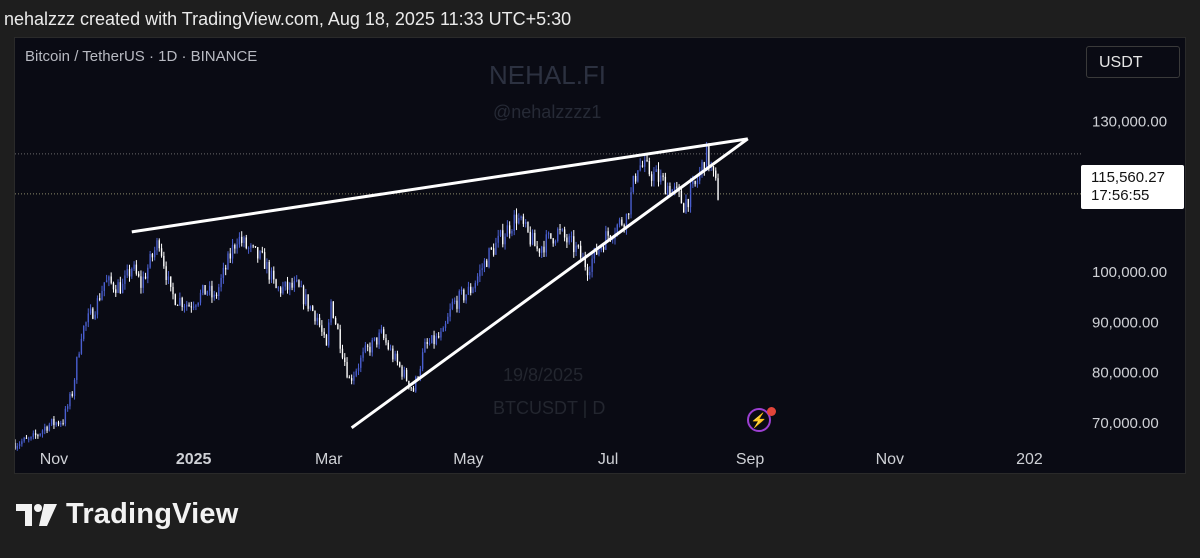 This screenshot has height=558, width=1200. Describe the element at coordinates (608, 459) in the screenshot. I see `x-tick-label: Jul` at that location.